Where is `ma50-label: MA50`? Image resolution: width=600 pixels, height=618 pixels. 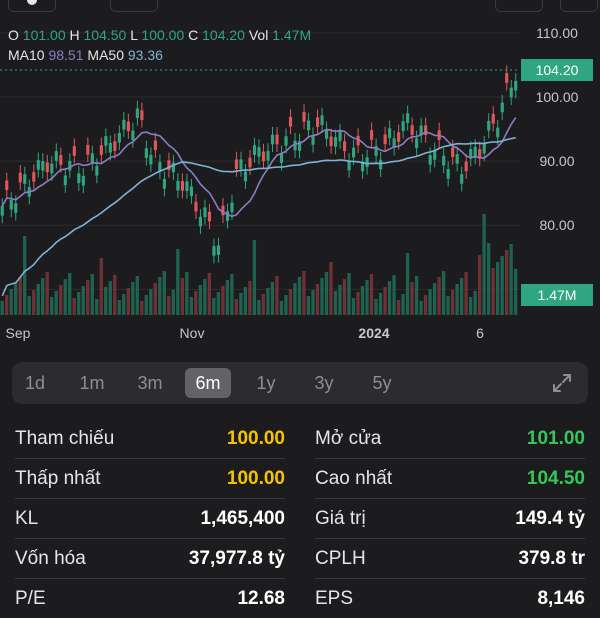
ma50-label: MA50 is located at coordinates (105, 55).